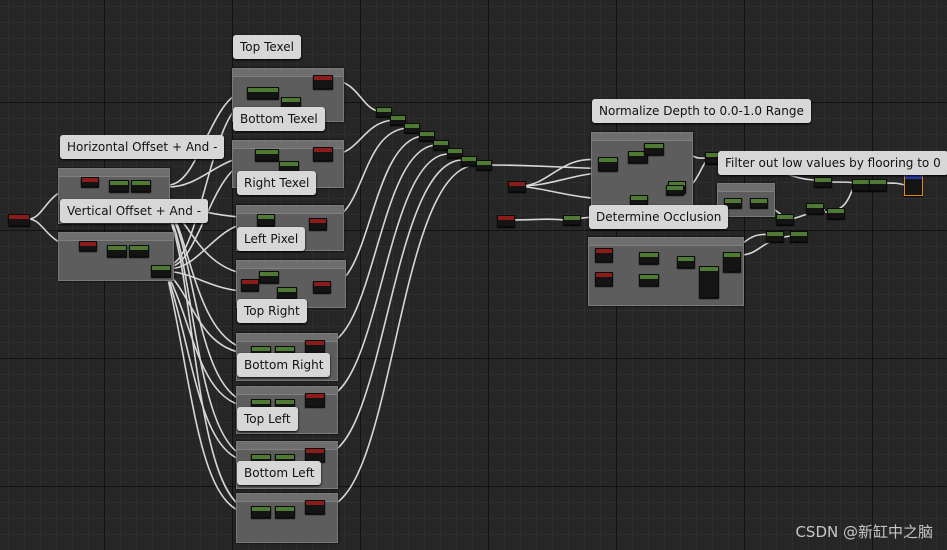  I want to click on comment-left-pixel: Left Pixel, so click(271, 239).